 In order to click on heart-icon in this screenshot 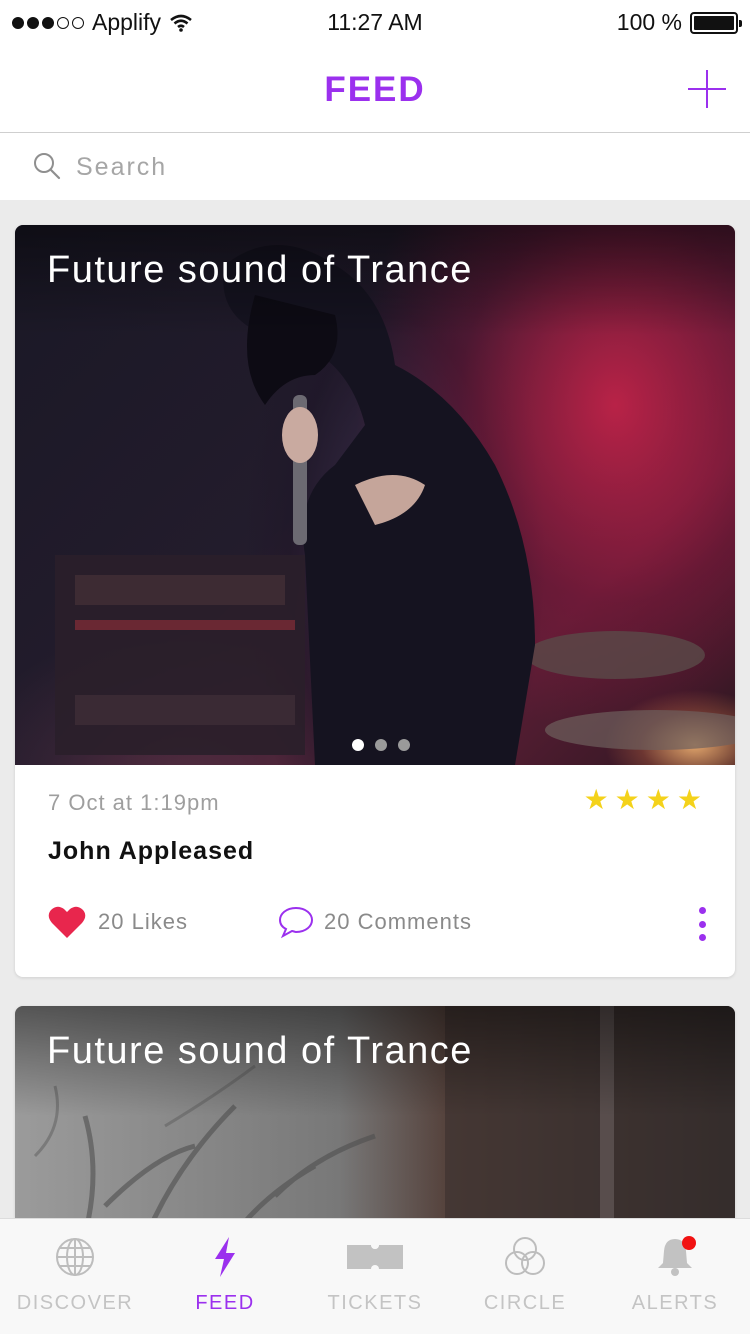, I will do `click(67, 922)`.